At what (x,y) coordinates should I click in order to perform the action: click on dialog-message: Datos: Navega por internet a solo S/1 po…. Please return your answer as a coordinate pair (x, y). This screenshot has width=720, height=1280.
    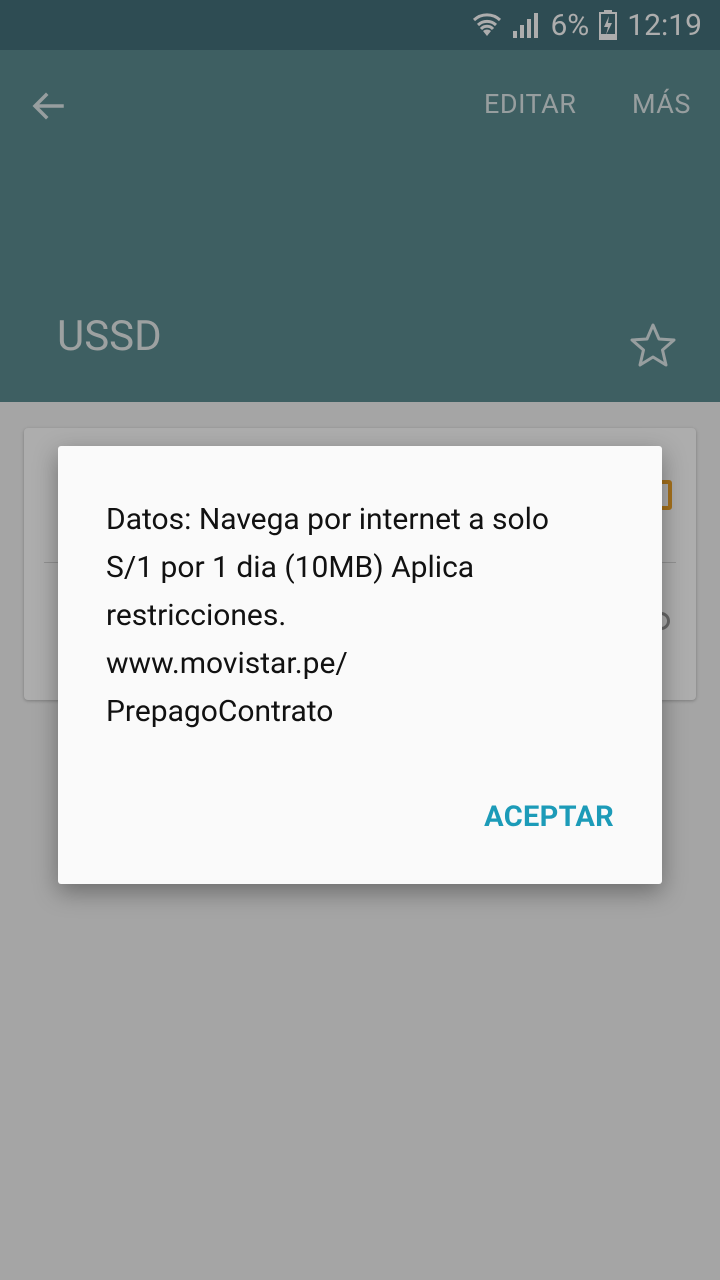
    Looking at the image, I should click on (327, 615).